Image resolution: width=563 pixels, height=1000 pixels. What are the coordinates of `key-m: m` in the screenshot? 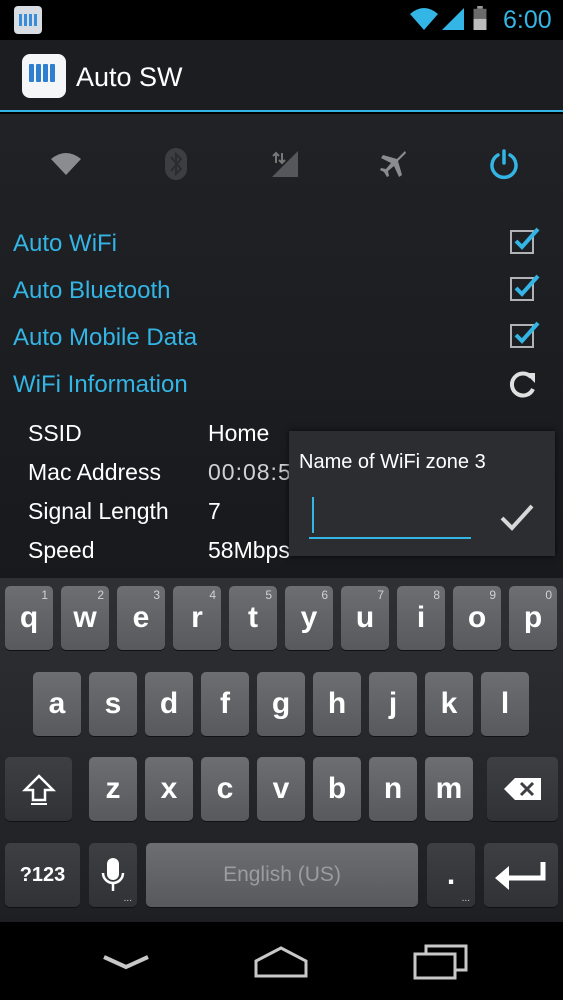 It's located at (449, 789).